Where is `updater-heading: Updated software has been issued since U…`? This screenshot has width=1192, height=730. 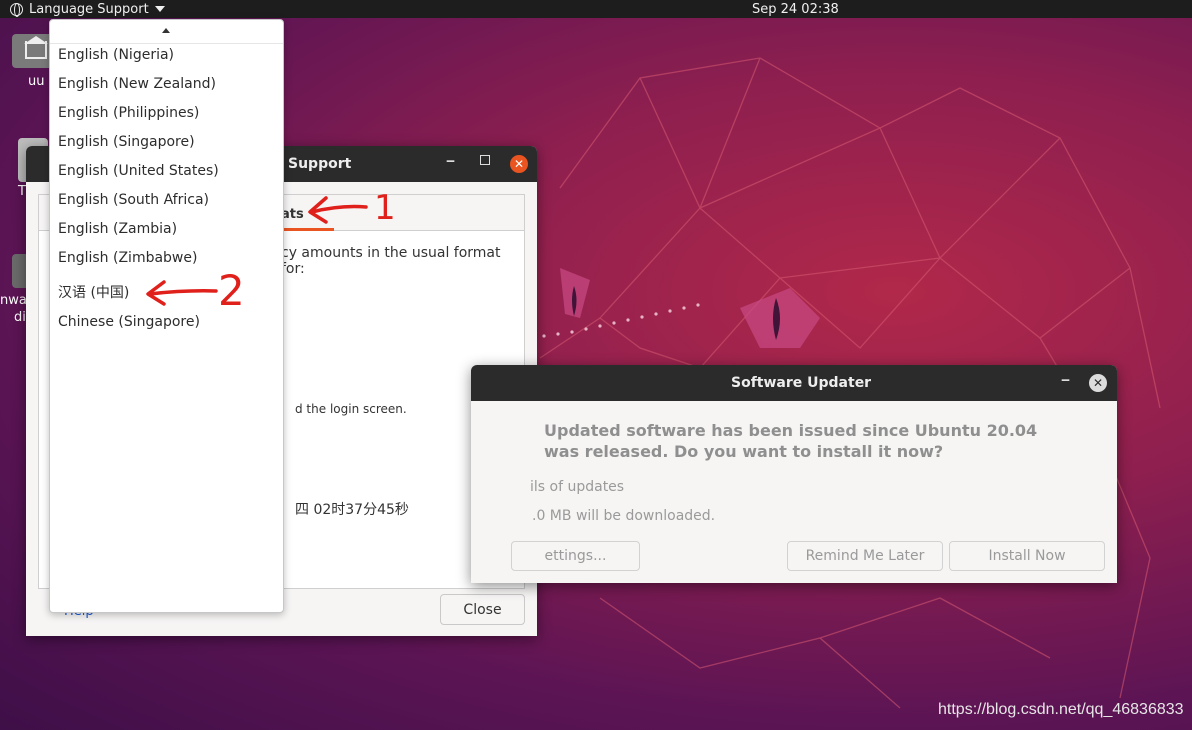 updater-heading: Updated software has been issued since U… is located at coordinates (791, 441).